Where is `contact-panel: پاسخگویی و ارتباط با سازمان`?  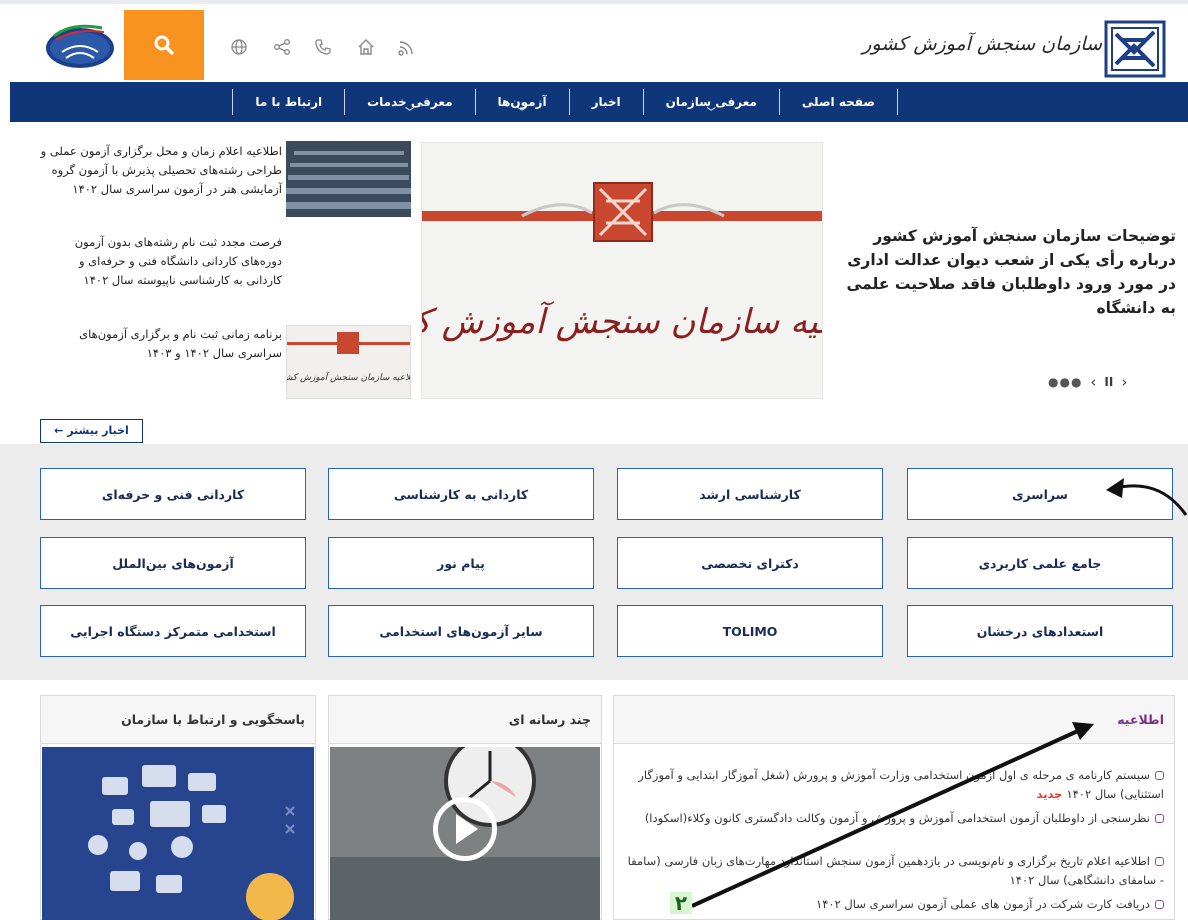 contact-panel: پاسخگویی و ارتباط با سازمان is located at coordinates (178, 807).